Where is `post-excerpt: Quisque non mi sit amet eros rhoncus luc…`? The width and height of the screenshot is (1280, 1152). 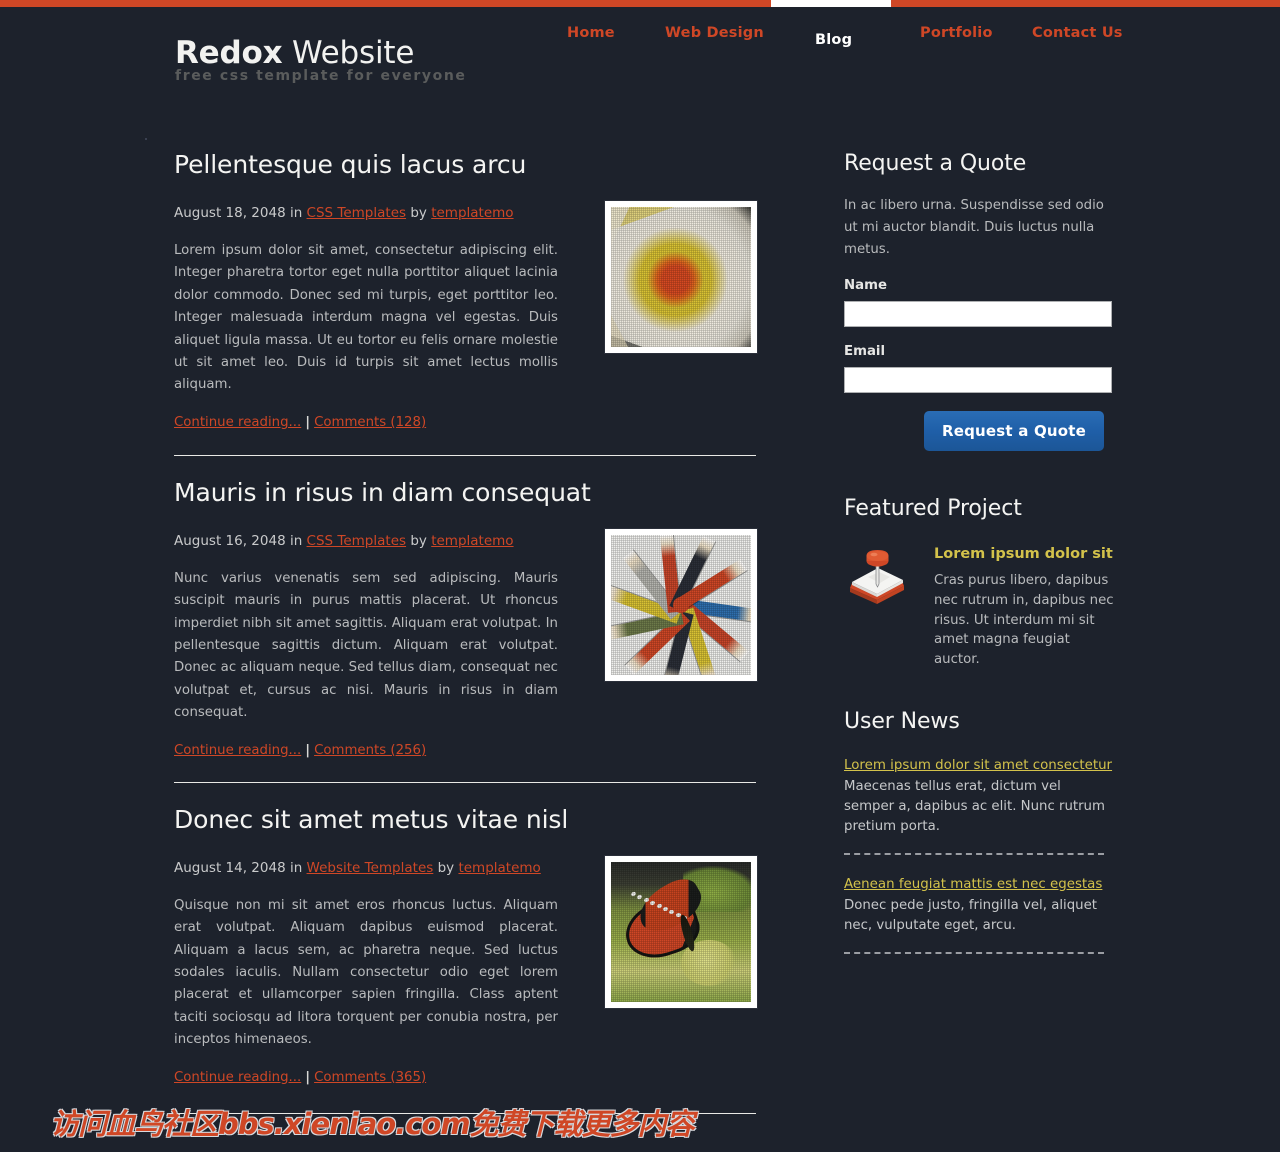 post-excerpt: Quisque non mi sit amet eros rhoncus luc… is located at coordinates (366, 972).